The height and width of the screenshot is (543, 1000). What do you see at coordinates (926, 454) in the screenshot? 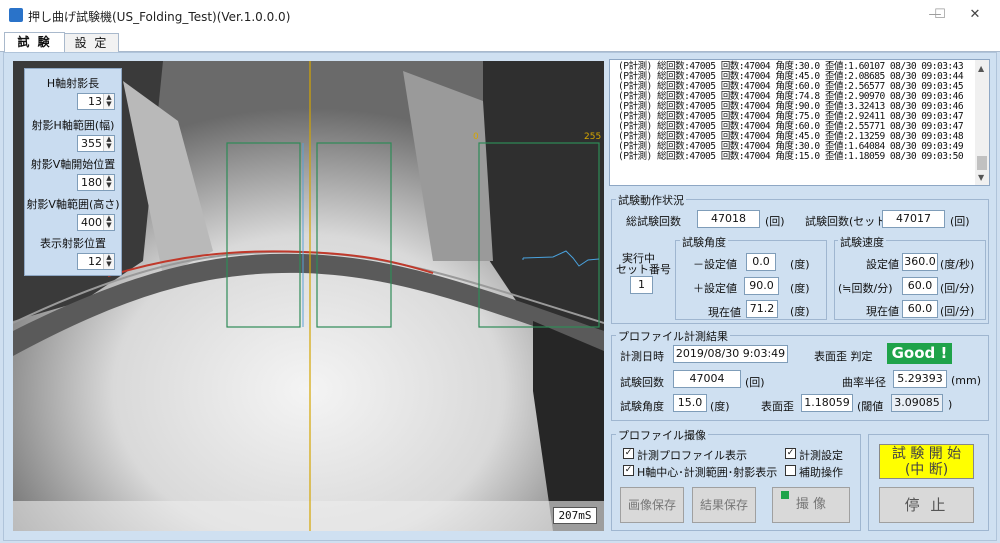
I see `start-test-label: 試 験 開 始` at bounding box center [926, 454].